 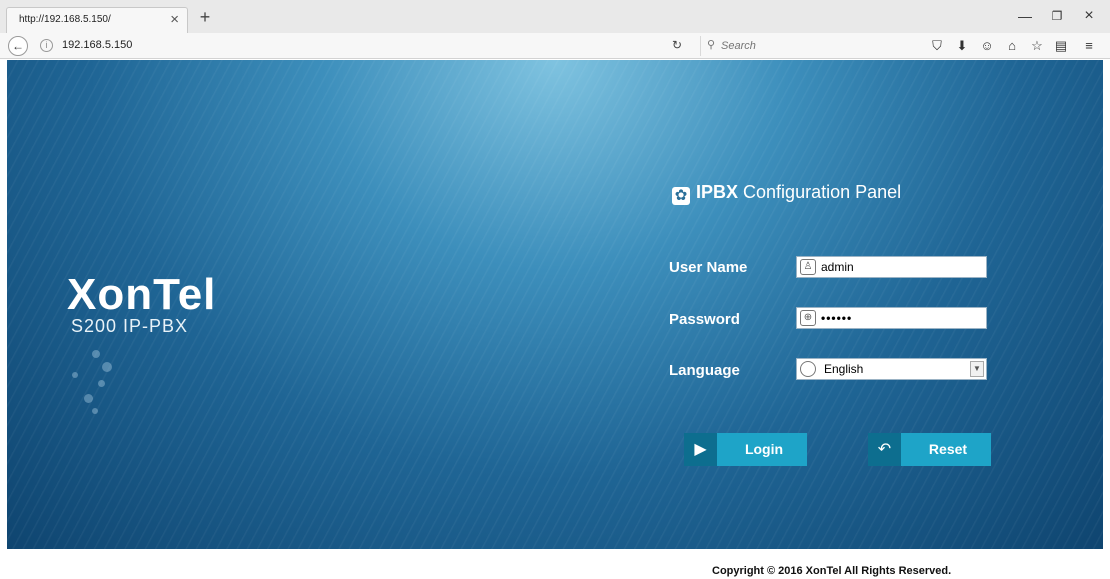 I want to click on language-select: English ▼, so click(x=891, y=369).